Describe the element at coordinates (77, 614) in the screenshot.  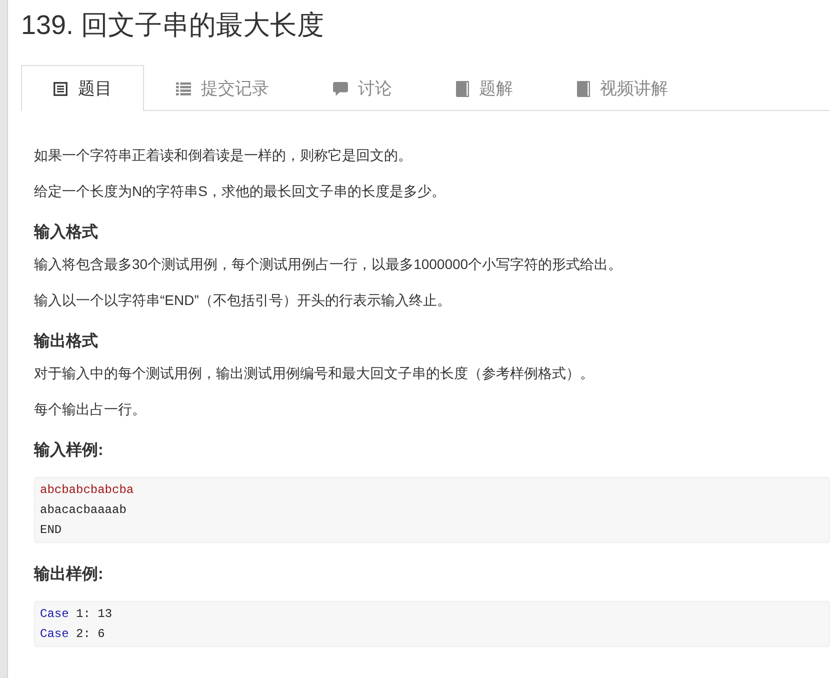
I see `code-line: Case 1: 13` at that location.